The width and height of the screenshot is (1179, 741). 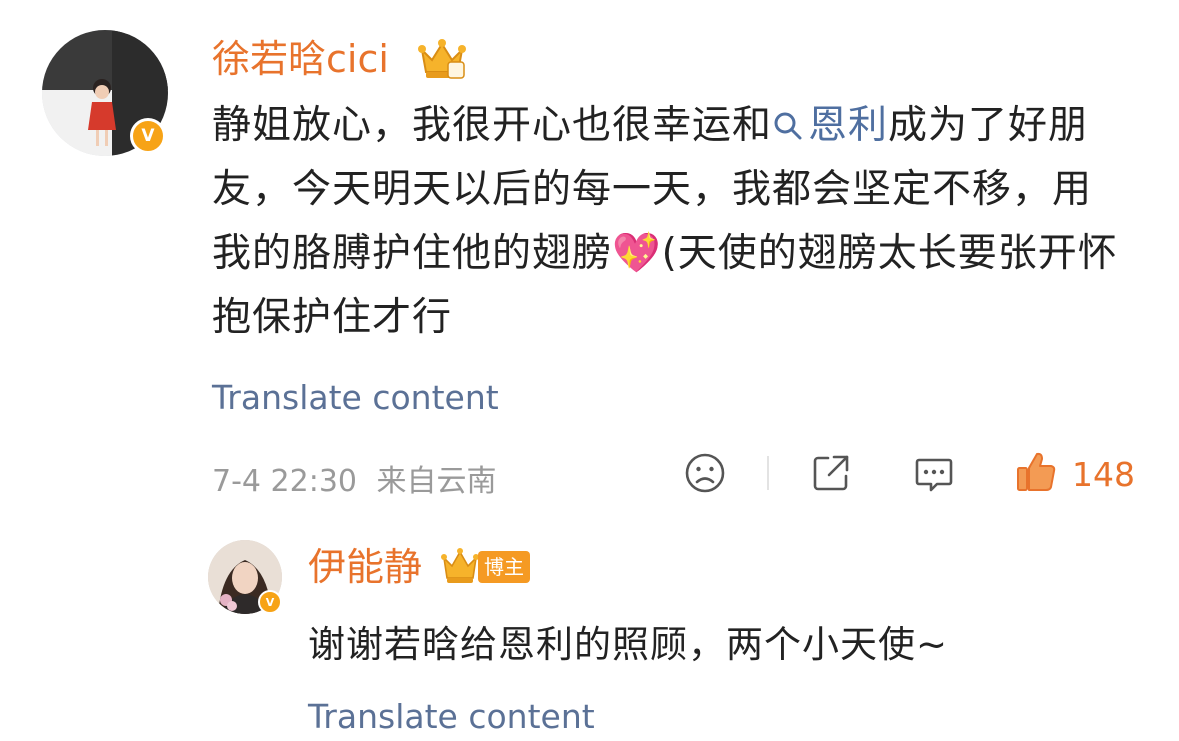 What do you see at coordinates (1035, 471) in the screenshot?
I see `thumbs-up-icon` at bounding box center [1035, 471].